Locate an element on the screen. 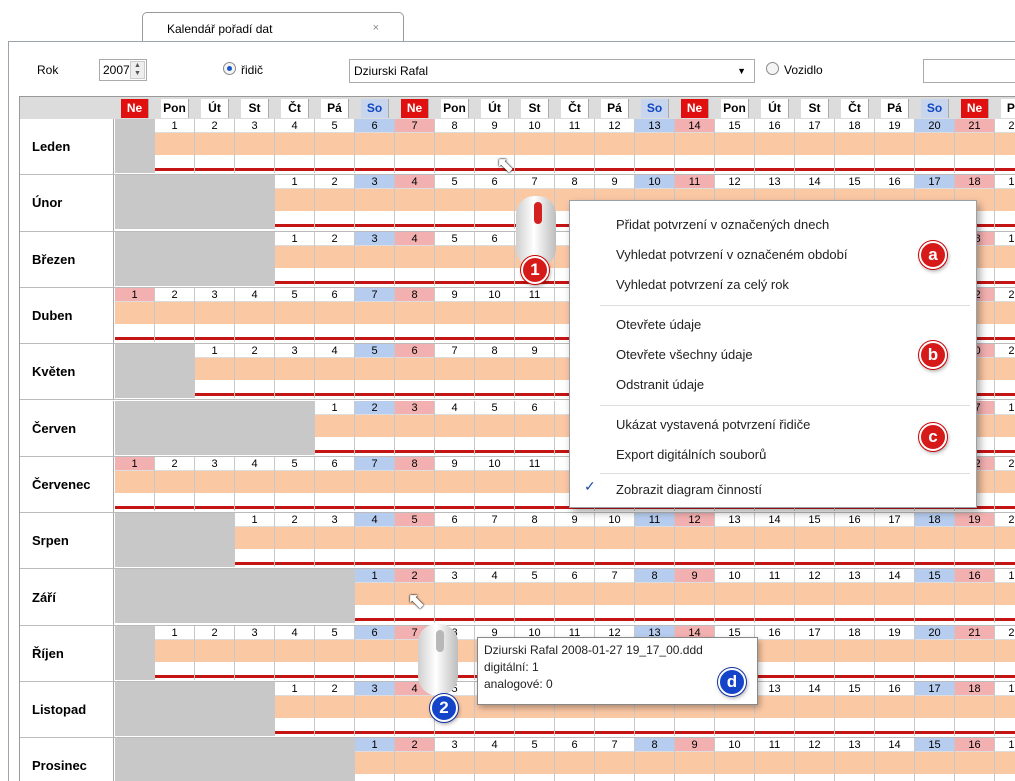  vehicle-radio is located at coordinates (772, 68).